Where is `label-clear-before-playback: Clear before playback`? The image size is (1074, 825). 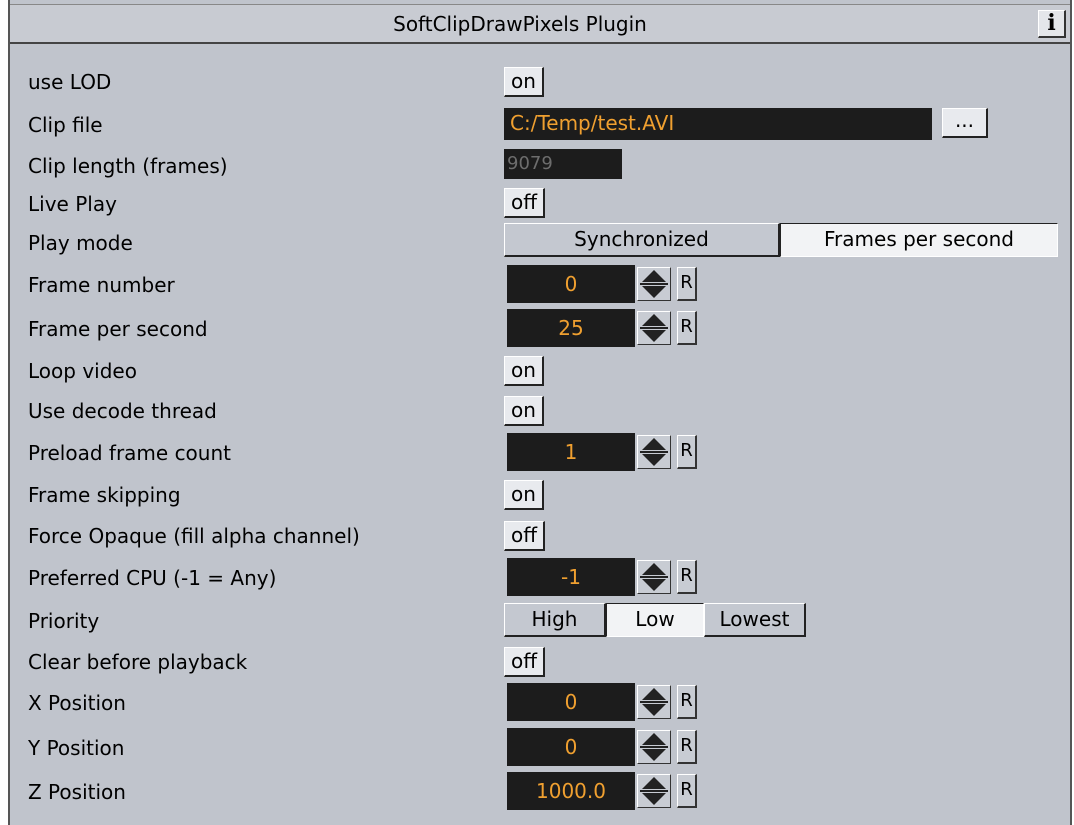 label-clear-before-playback: Clear before playback is located at coordinates (138, 662).